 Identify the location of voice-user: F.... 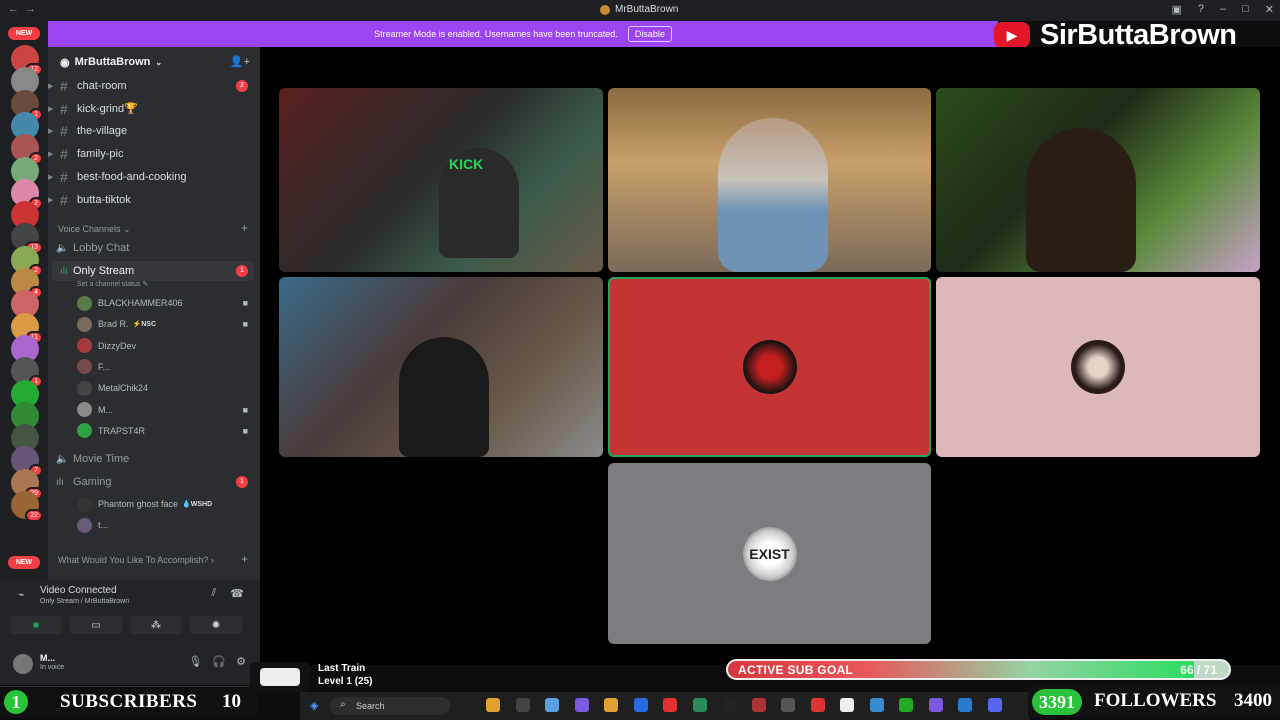
(164, 367).